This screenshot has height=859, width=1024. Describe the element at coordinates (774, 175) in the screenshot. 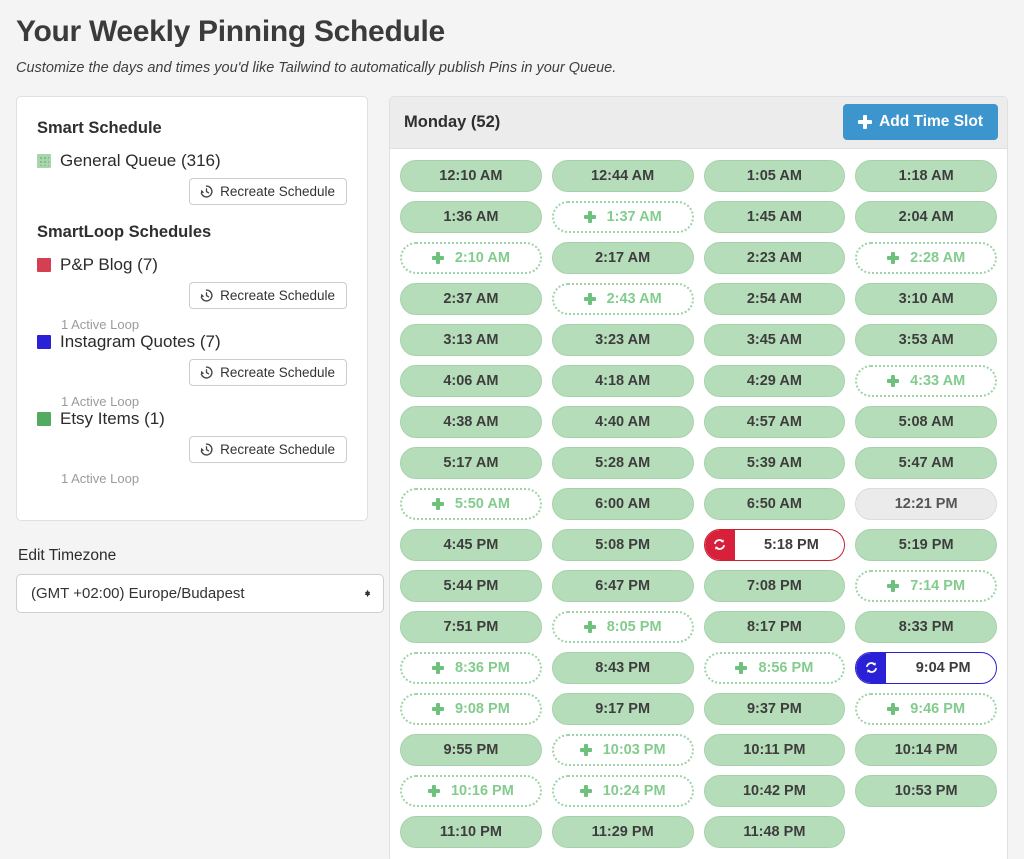

I see `time-slot-filled: 1:05 AM` at that location.